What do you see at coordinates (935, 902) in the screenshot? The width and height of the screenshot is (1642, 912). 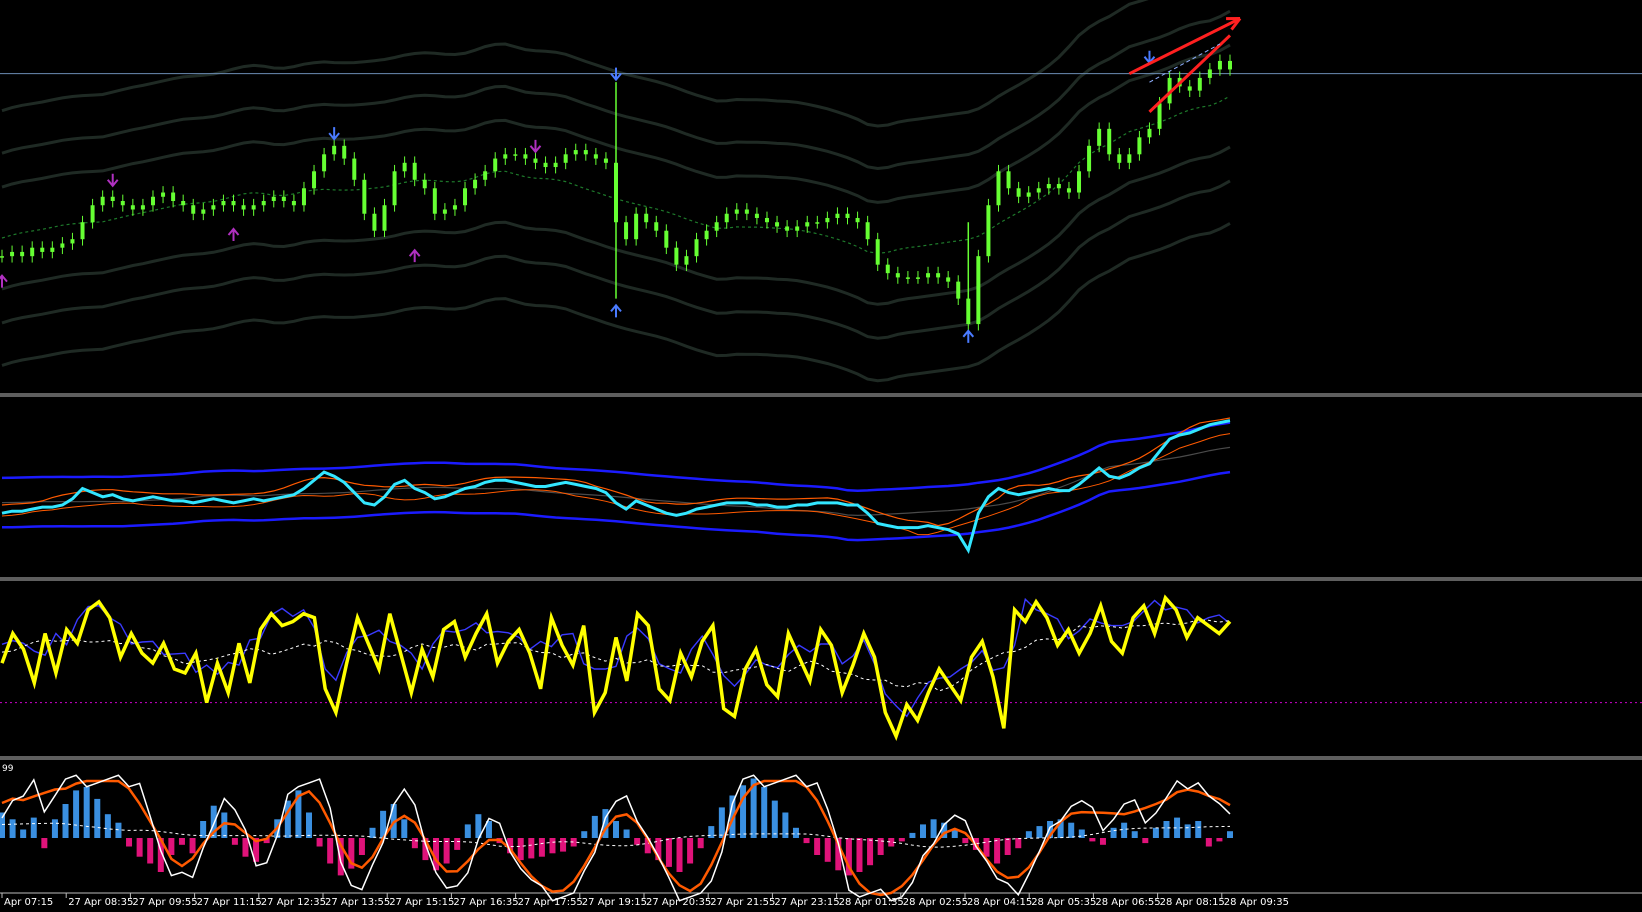 I see `x-tick-label: 28 Apr 02:55` at bounding box center [935, 902].